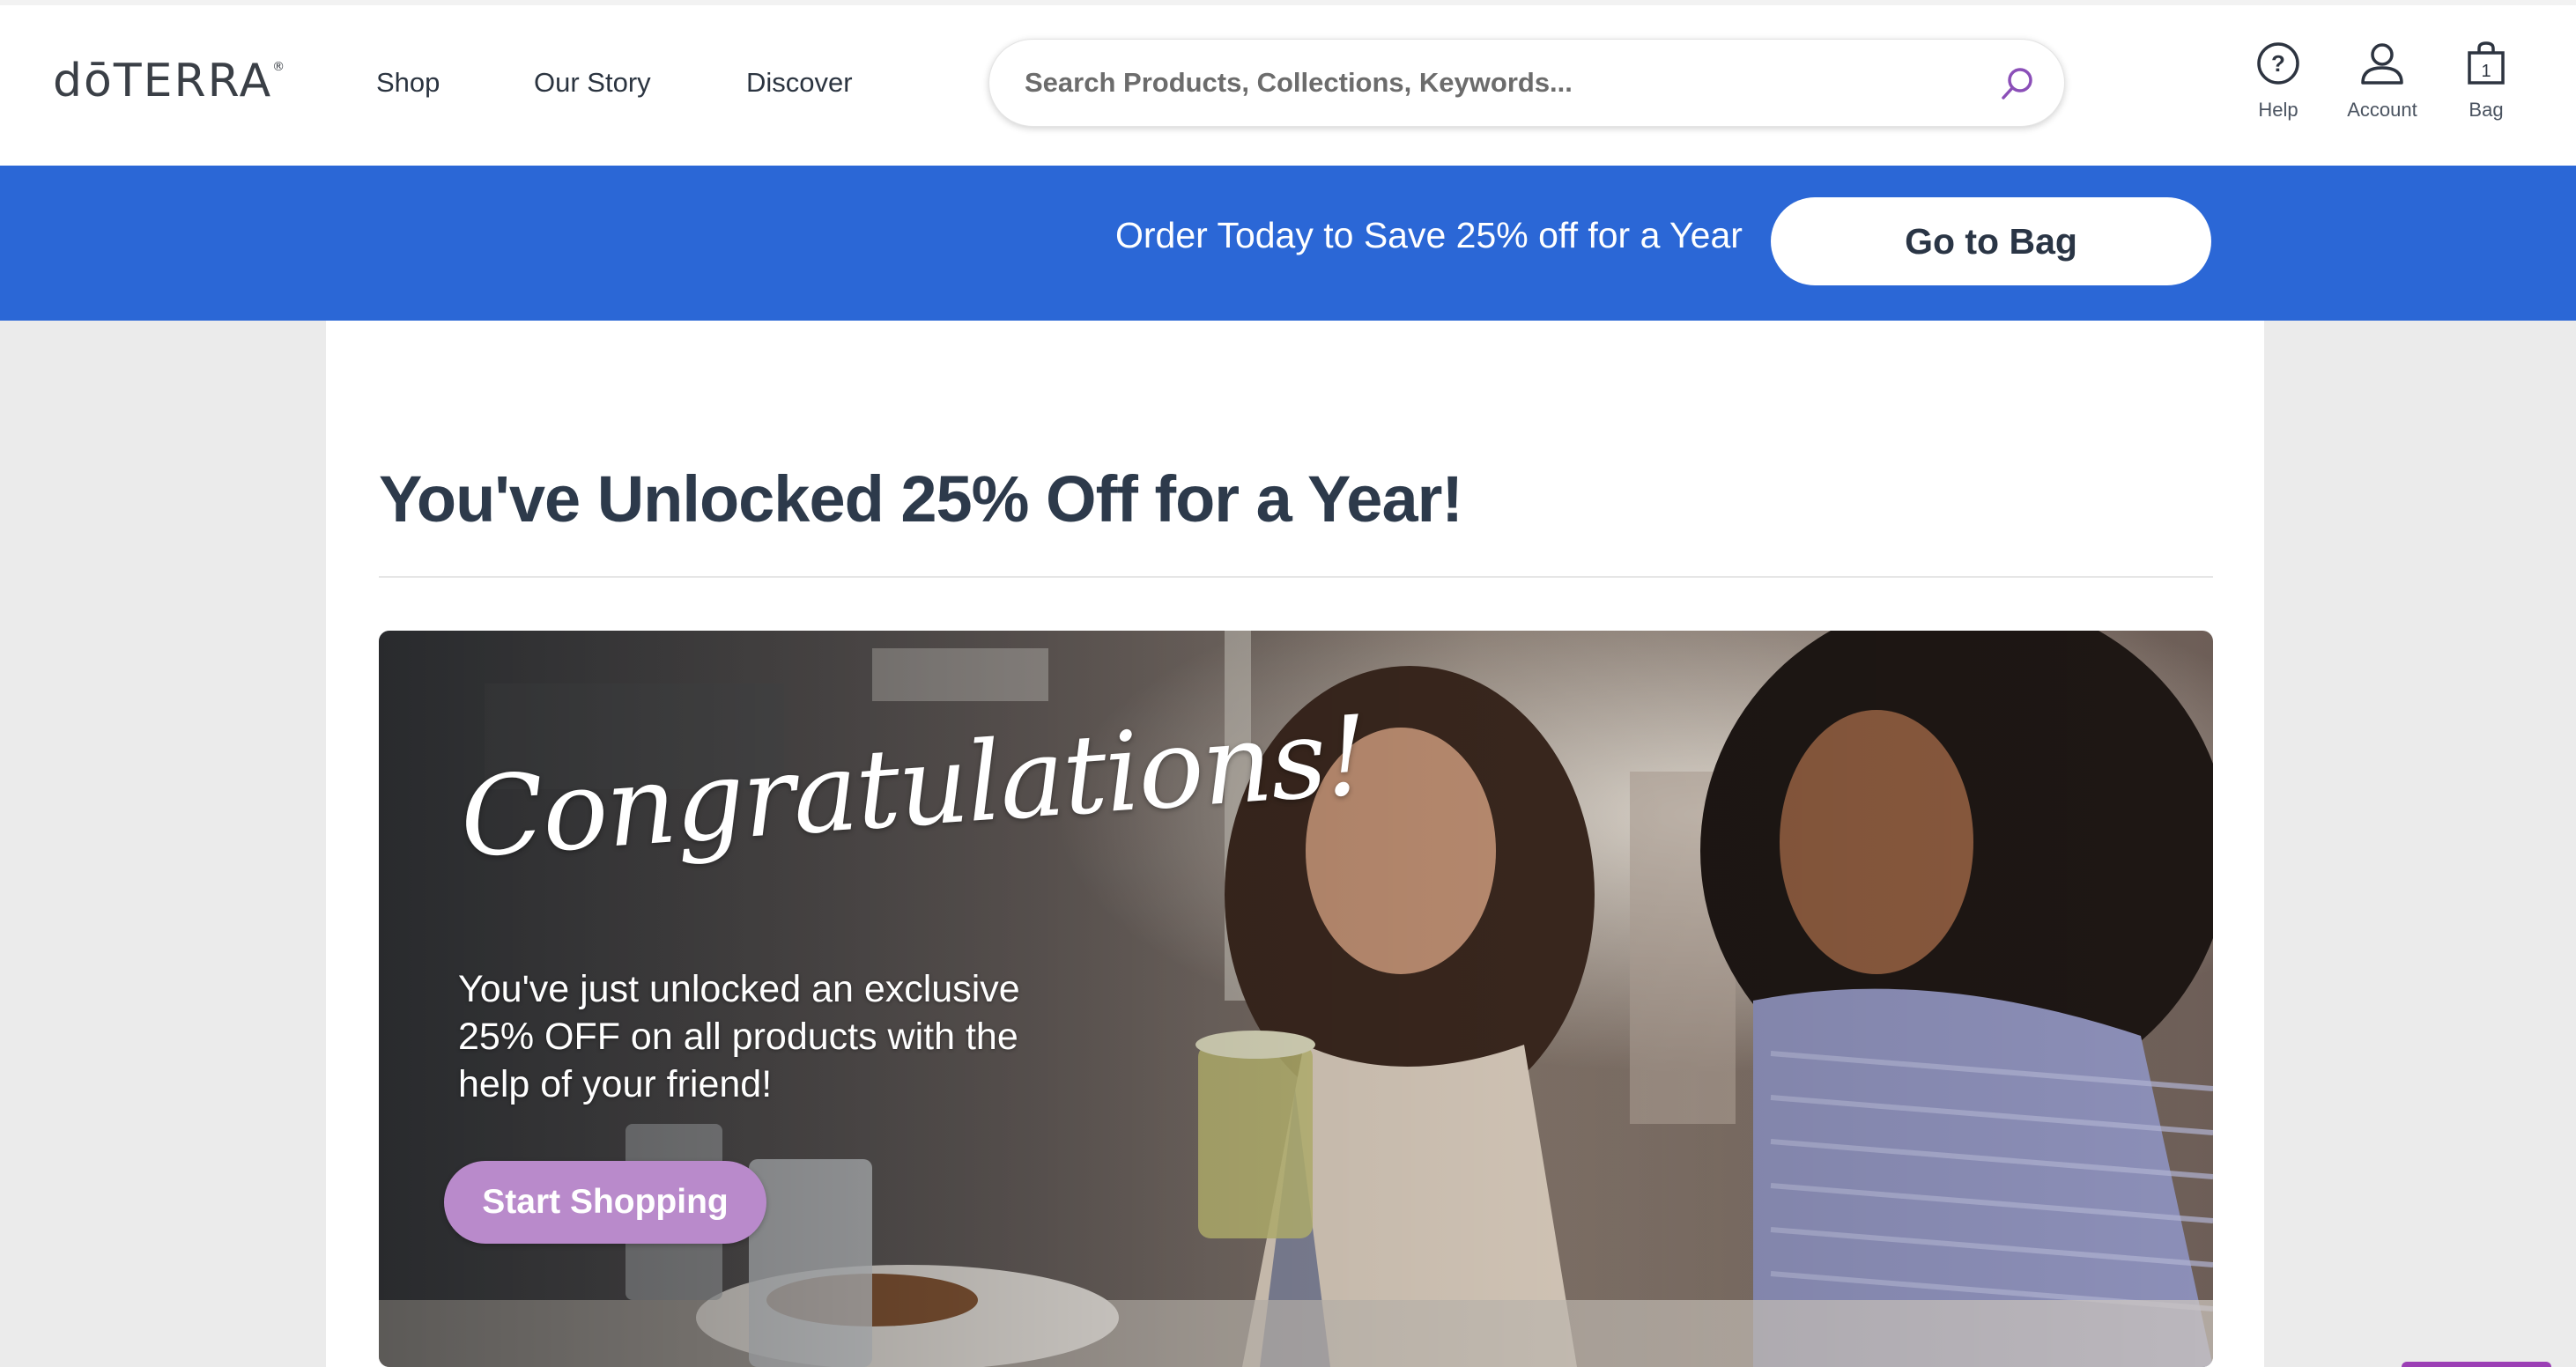  I want to click on search-button, so click(2019, 83).